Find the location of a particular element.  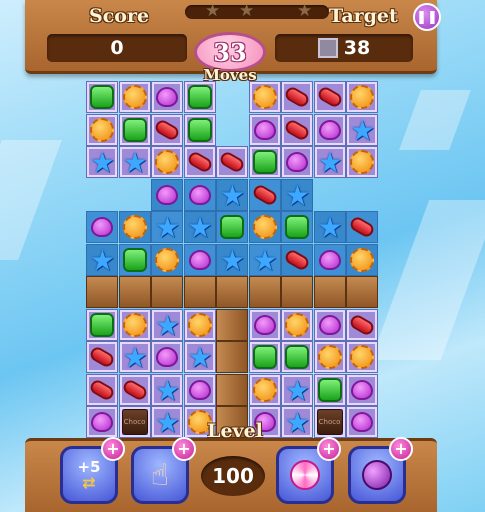

level-number: 100 is located at coordinates (233, 476).